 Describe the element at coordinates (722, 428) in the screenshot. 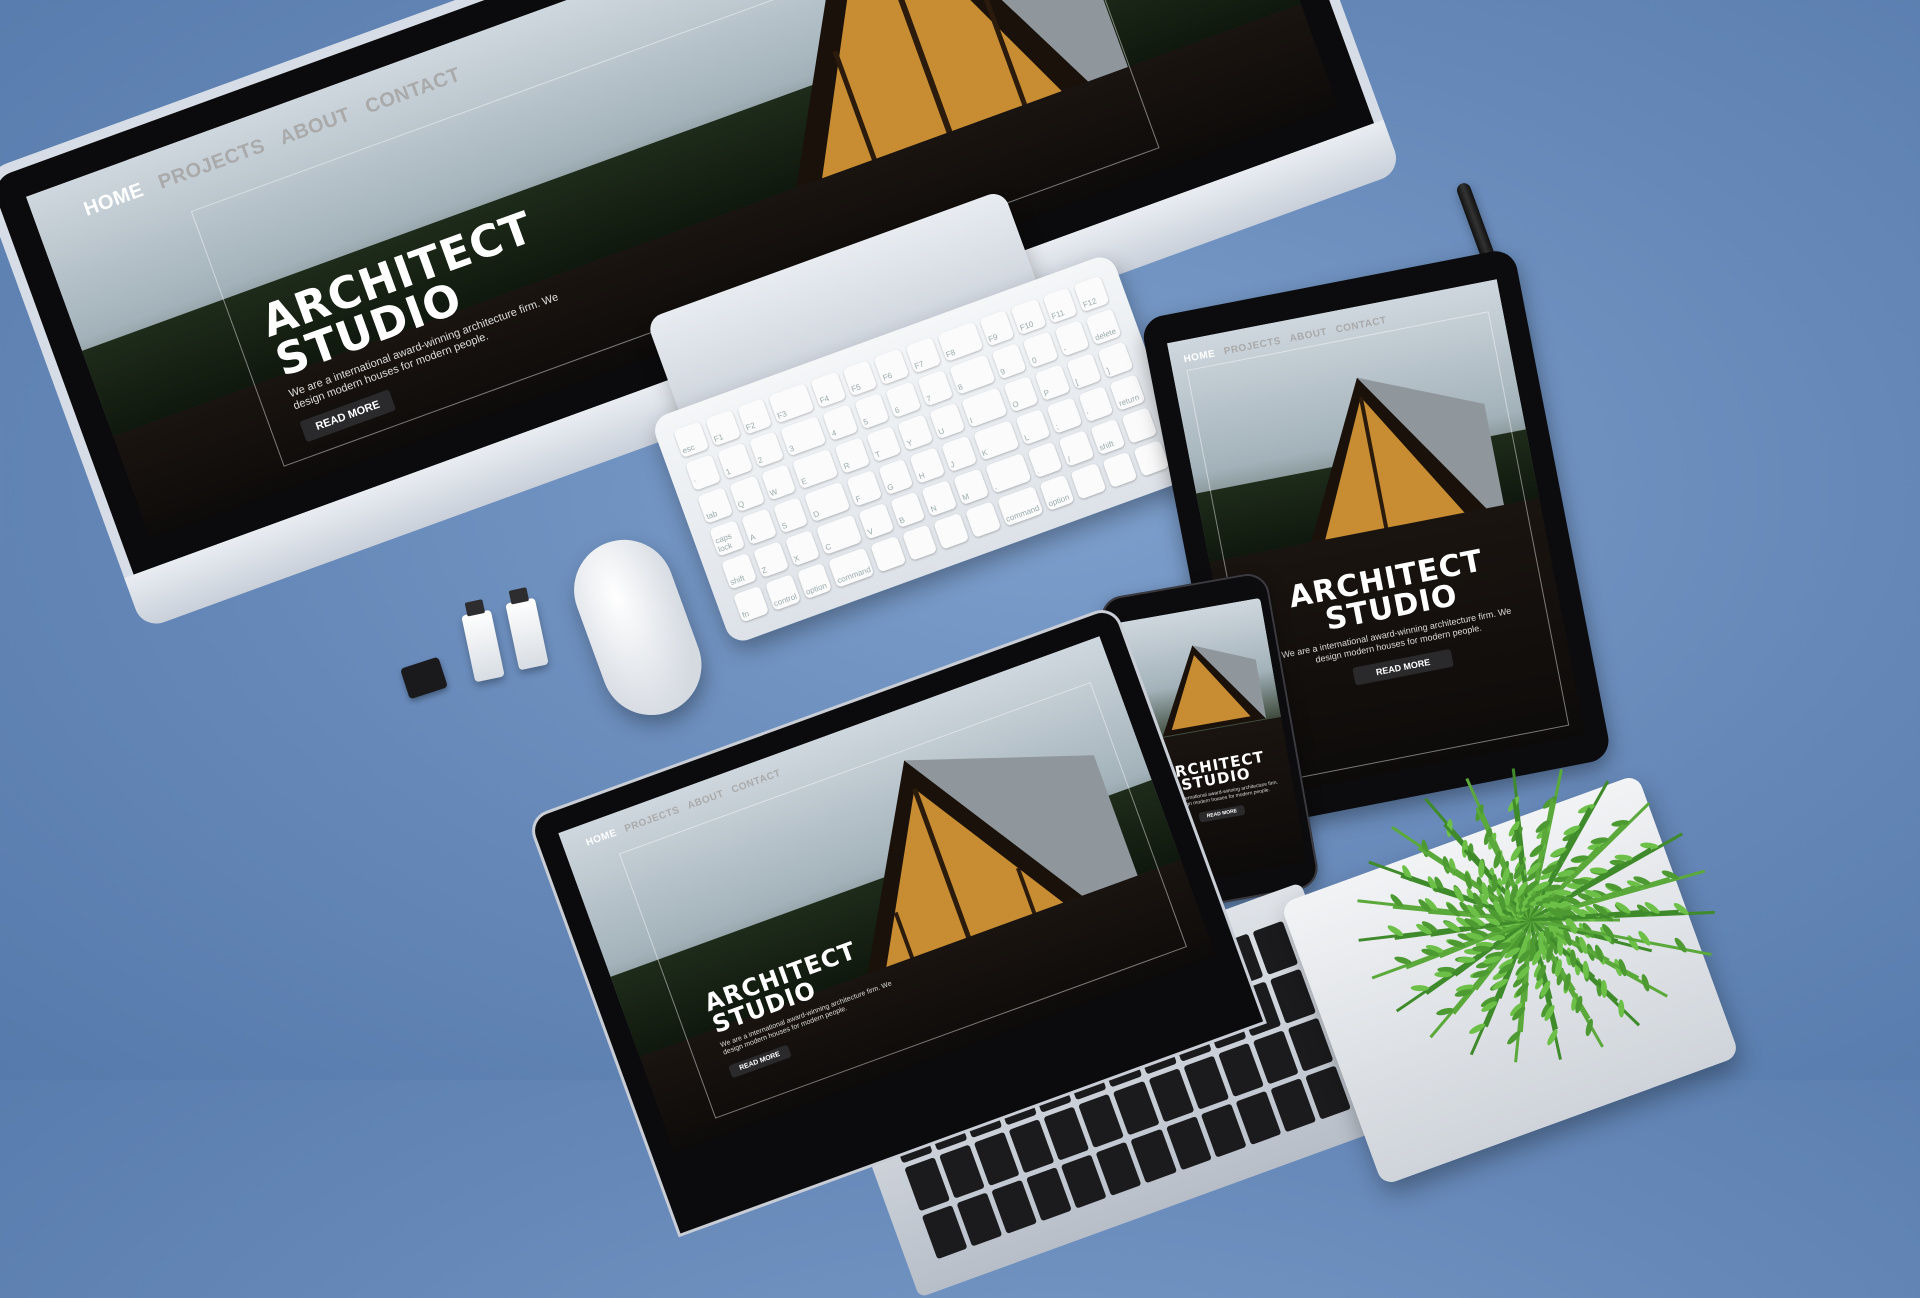

I see `keyboard-key: F1` at that location.